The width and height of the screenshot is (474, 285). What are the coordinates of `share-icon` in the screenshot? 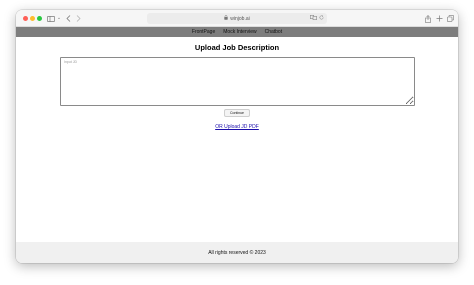 It's located at (428, 18).